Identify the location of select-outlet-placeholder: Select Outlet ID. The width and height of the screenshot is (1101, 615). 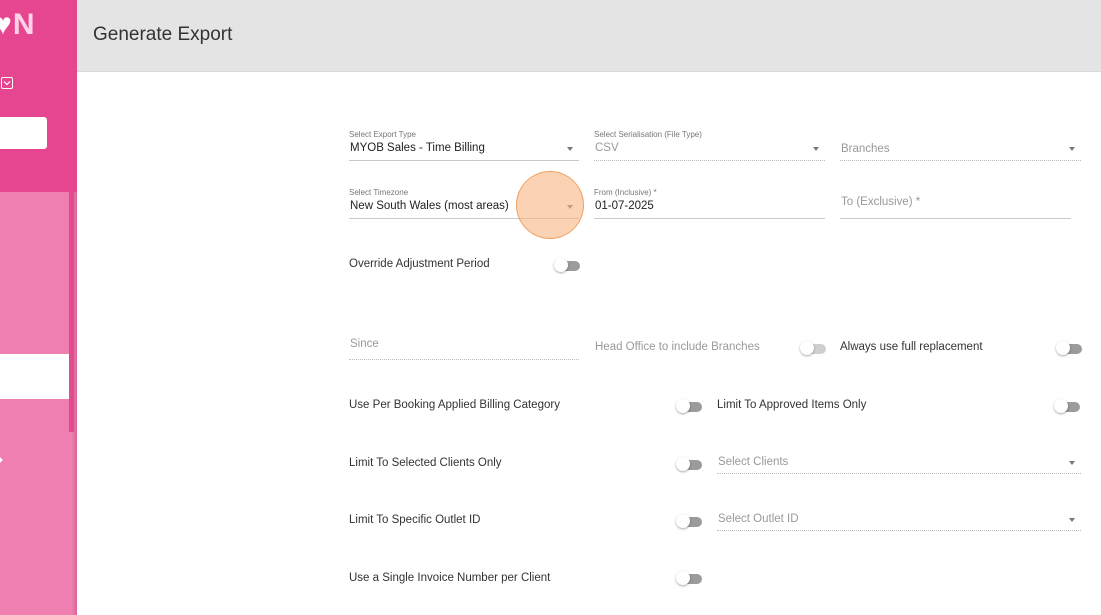
(758, 519).